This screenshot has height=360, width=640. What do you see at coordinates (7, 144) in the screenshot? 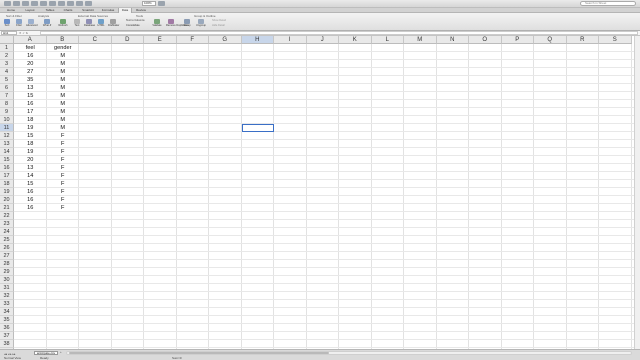
I see `row-header-13: 13` at bounding box center [7, 144].